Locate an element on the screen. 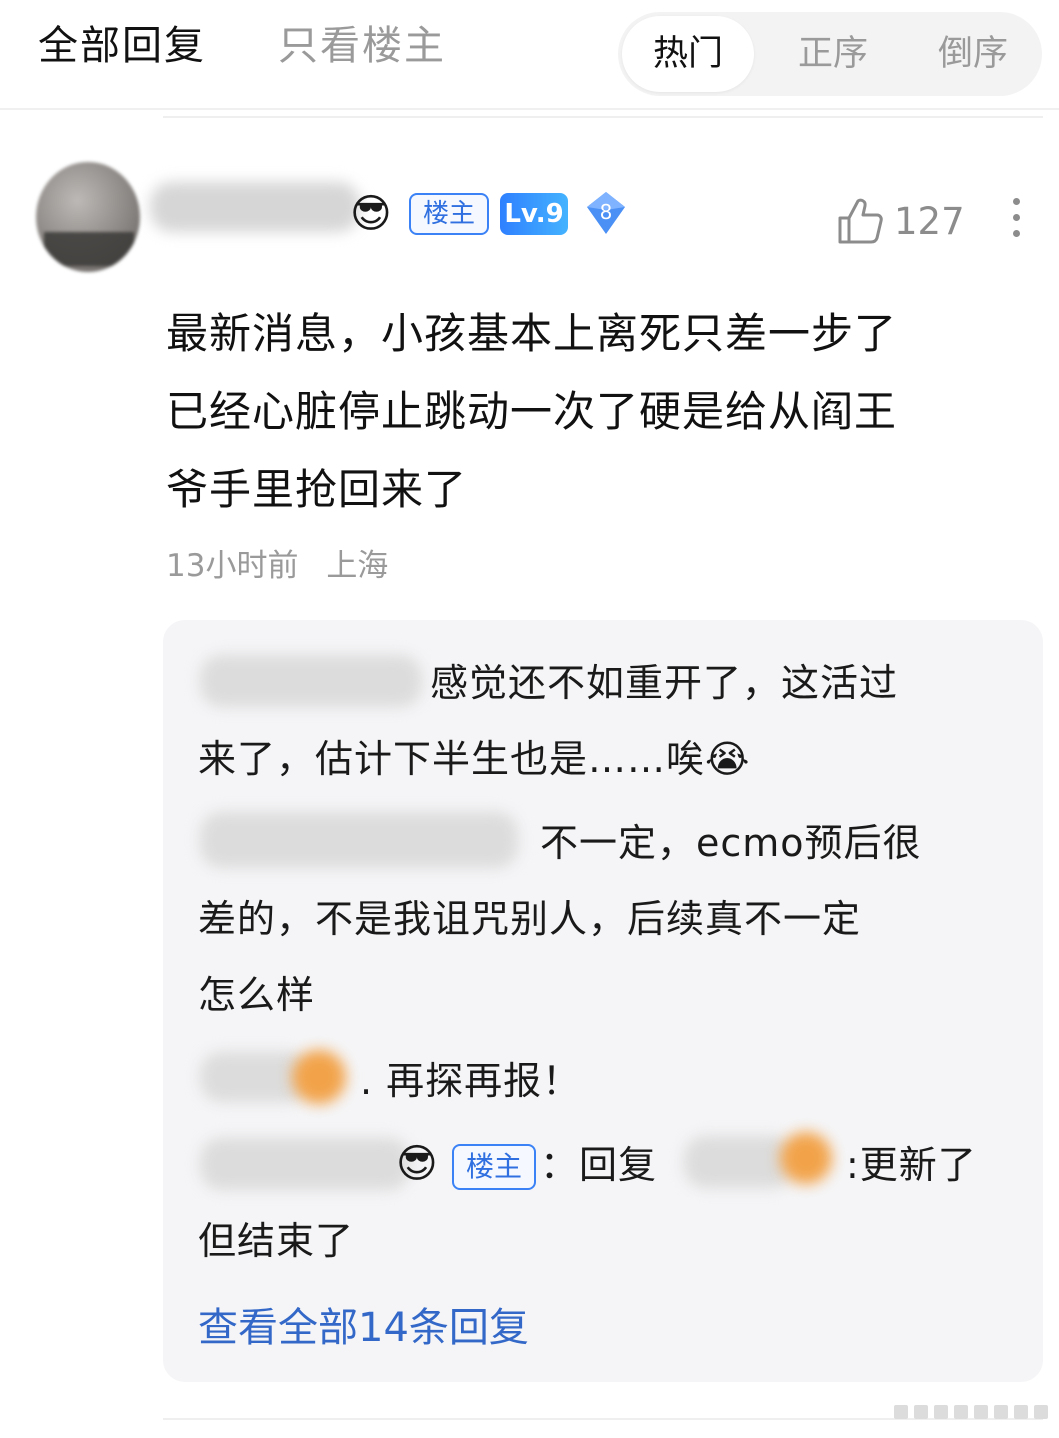  thumbs-up-icon is located at coordinates (860, 221).